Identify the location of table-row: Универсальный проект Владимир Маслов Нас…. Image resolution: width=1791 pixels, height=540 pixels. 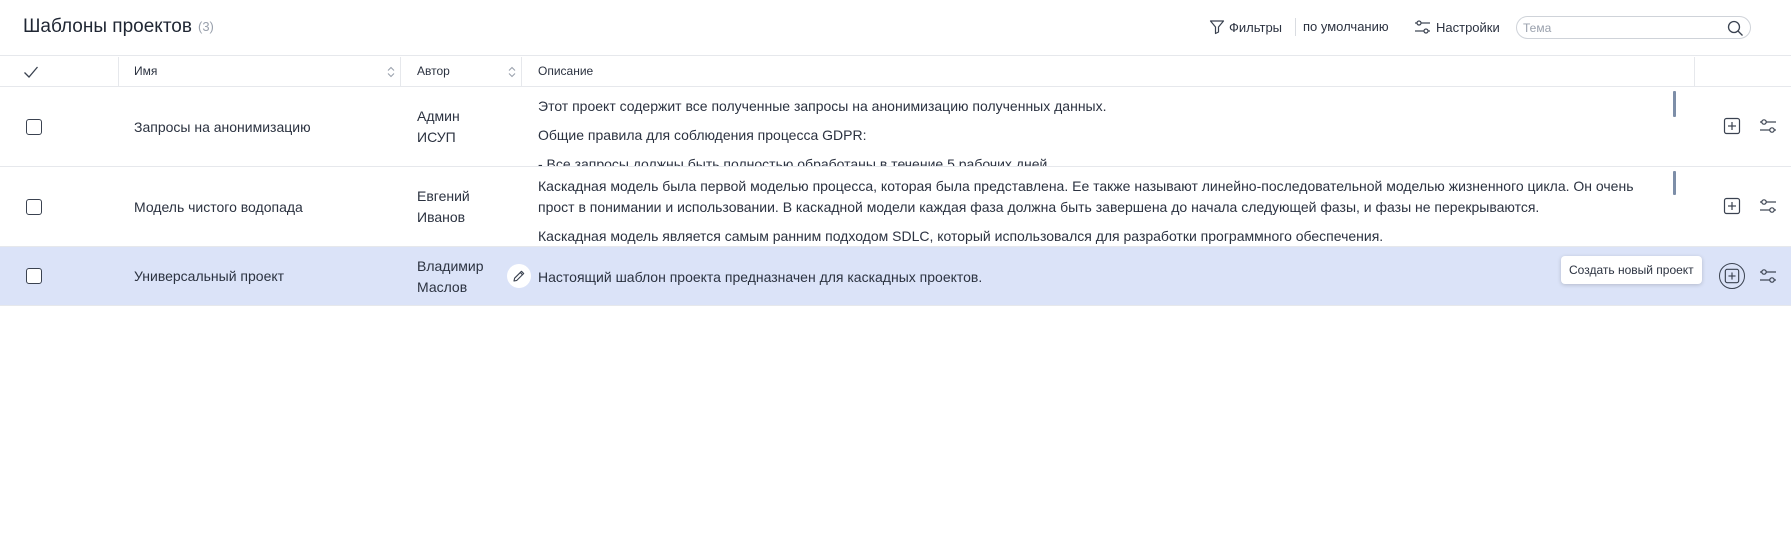
(895, 276).